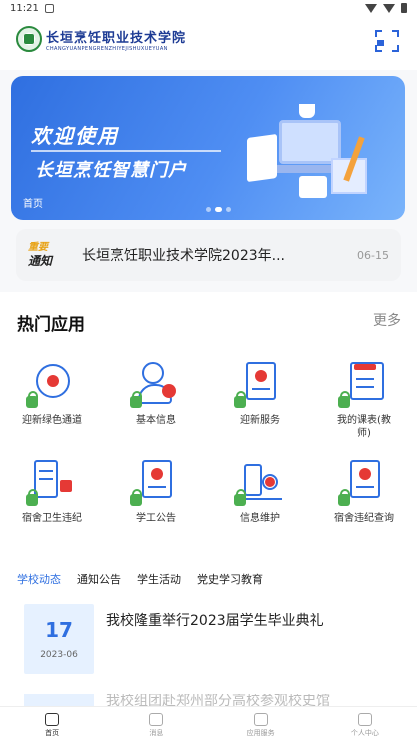 The height and width of the screenshot is (743, 417). Describe the element at coordinates (260, 518) in the screenshot. I see `app-label: 信息维护` at that location.